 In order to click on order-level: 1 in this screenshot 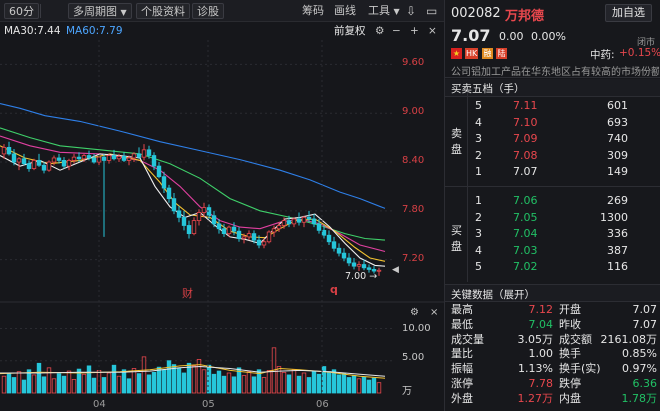, I will do `click(478, 200)`.